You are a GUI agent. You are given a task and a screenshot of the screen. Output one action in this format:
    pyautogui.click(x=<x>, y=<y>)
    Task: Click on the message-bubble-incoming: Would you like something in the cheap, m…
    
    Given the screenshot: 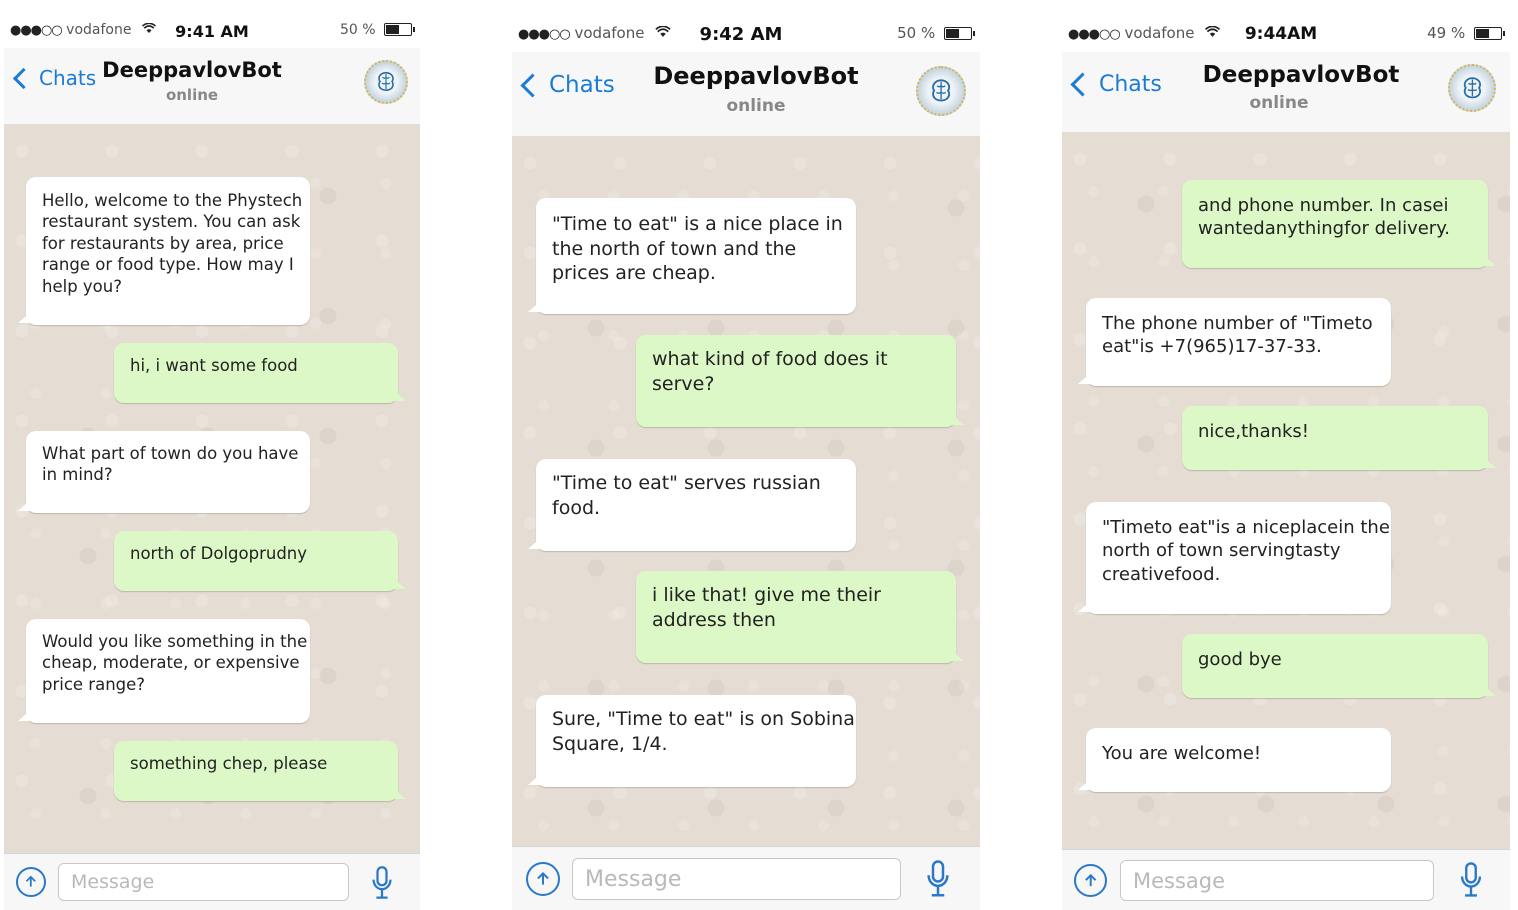 What is the action you would take?
    pyautogui.click(x=168, y=671)
    